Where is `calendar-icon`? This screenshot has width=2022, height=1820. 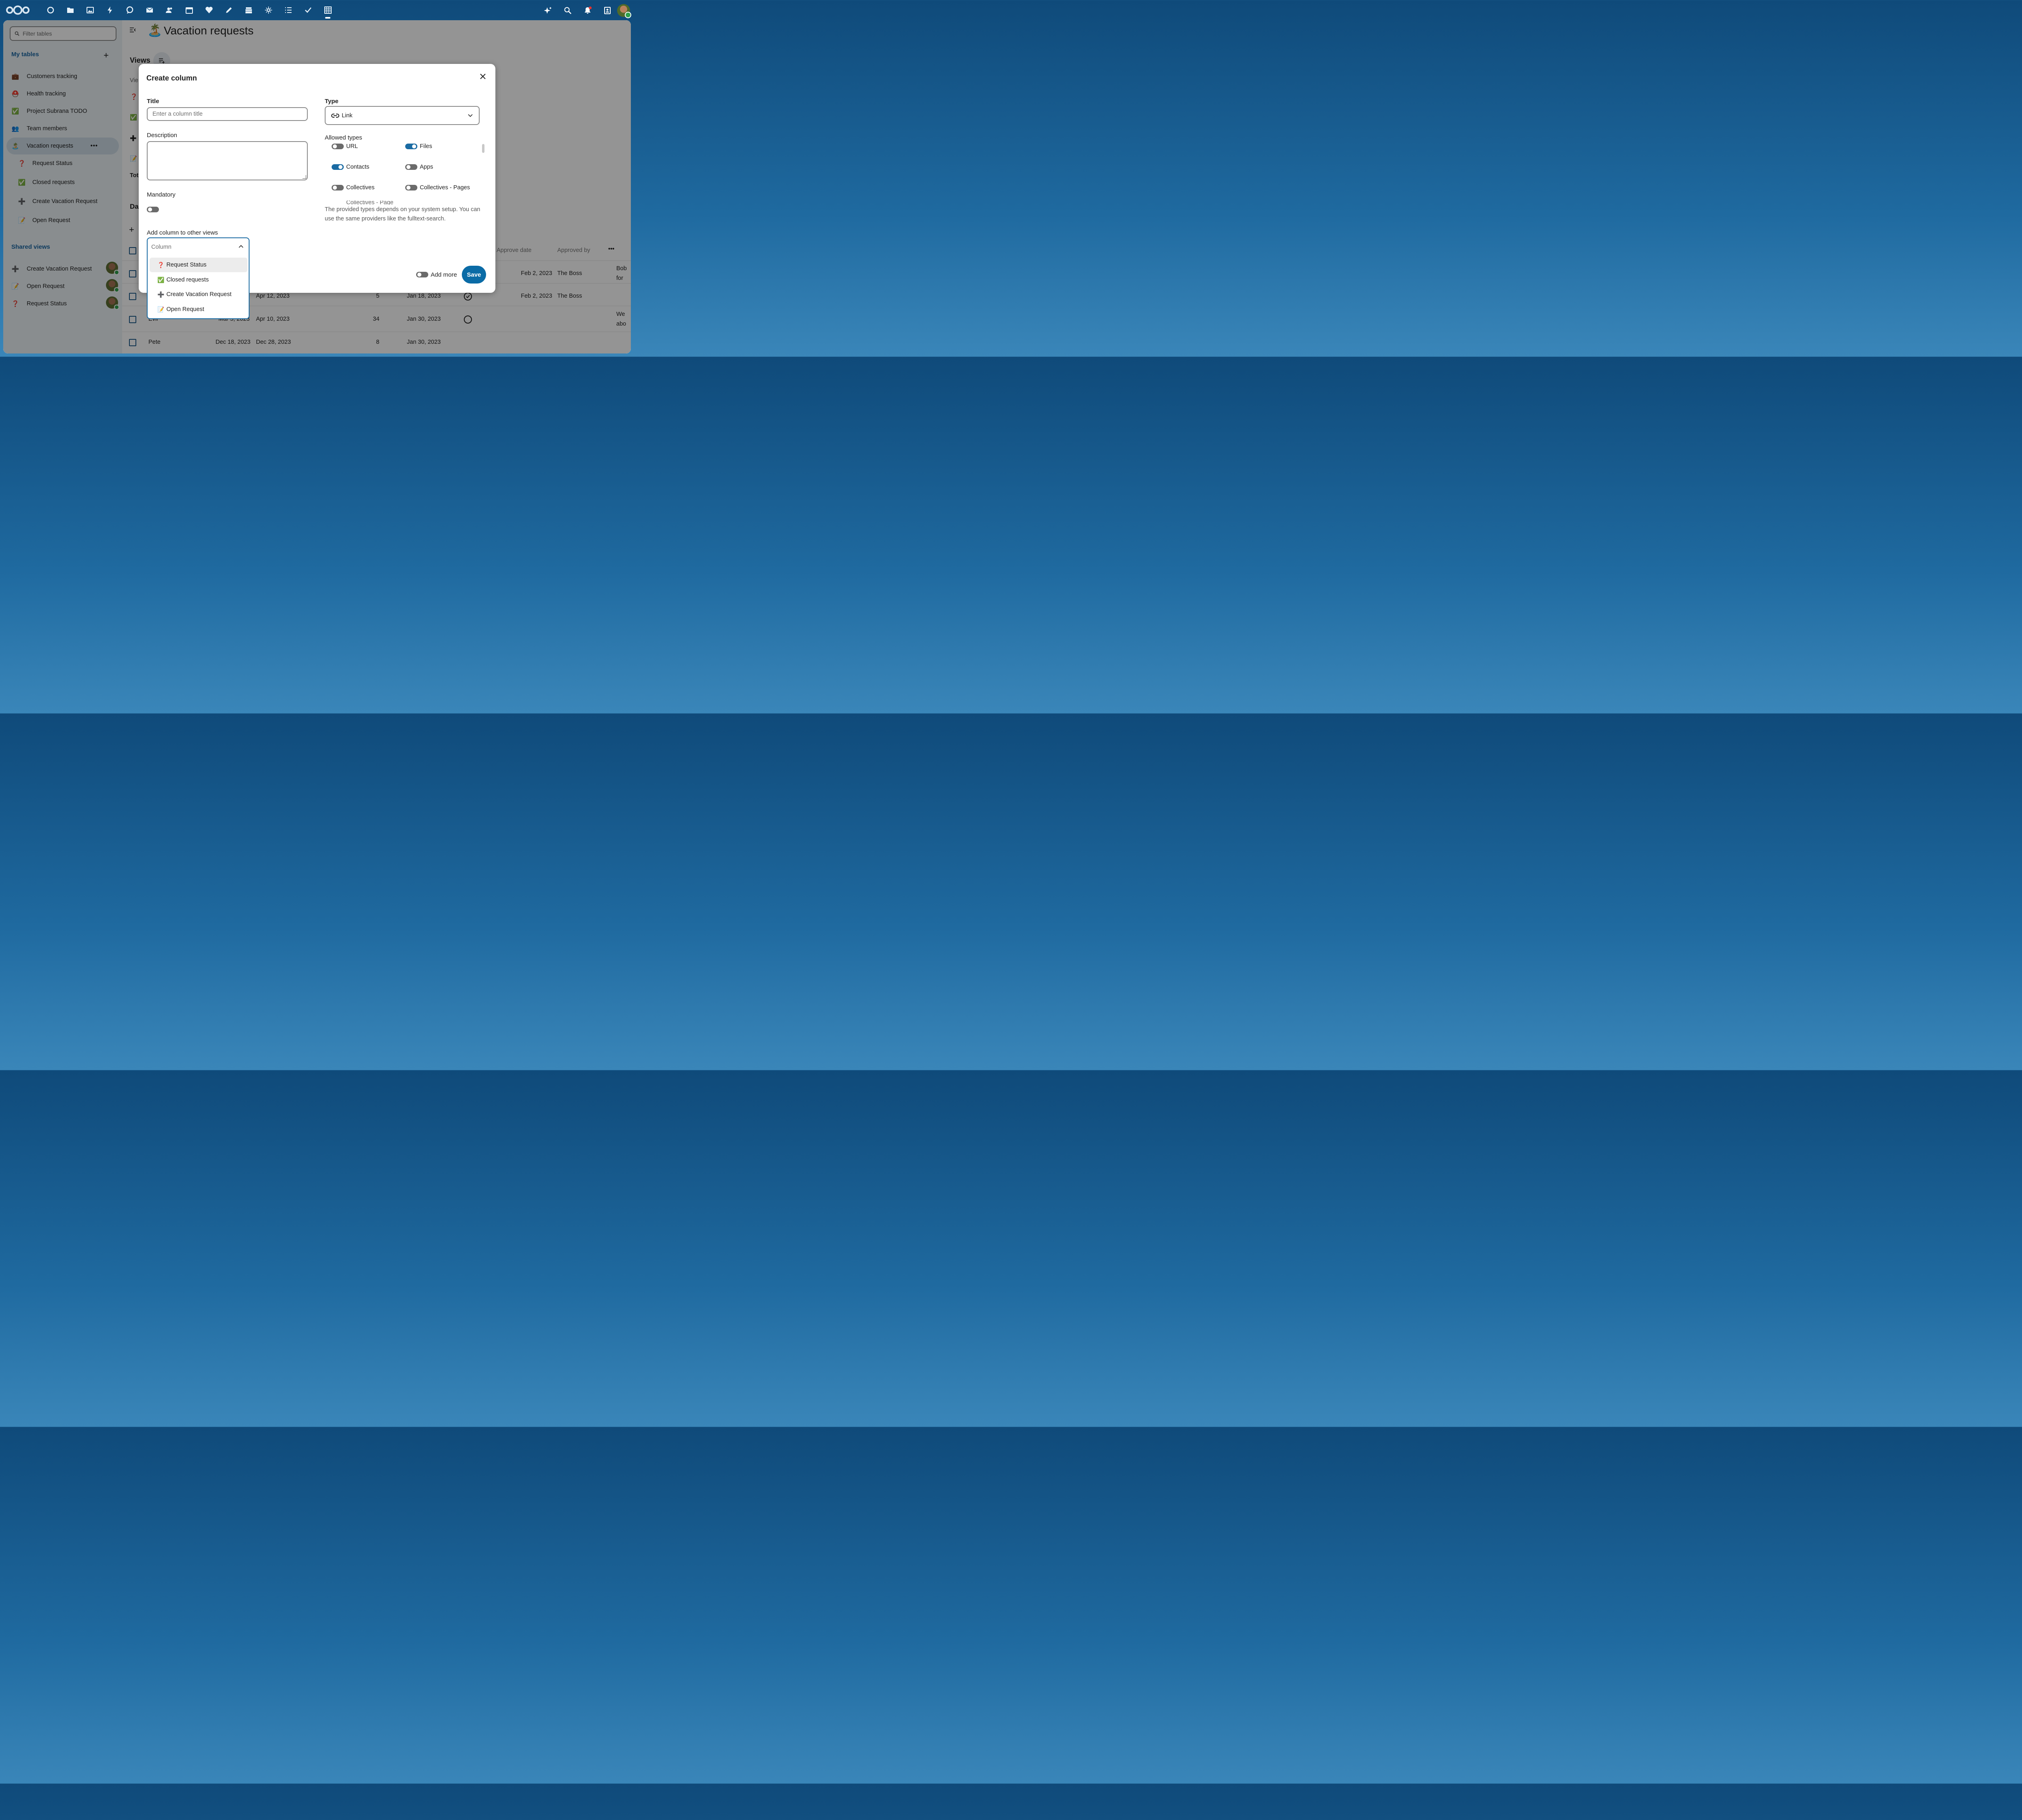 calendar-icon is located at coordinates (189, 10).